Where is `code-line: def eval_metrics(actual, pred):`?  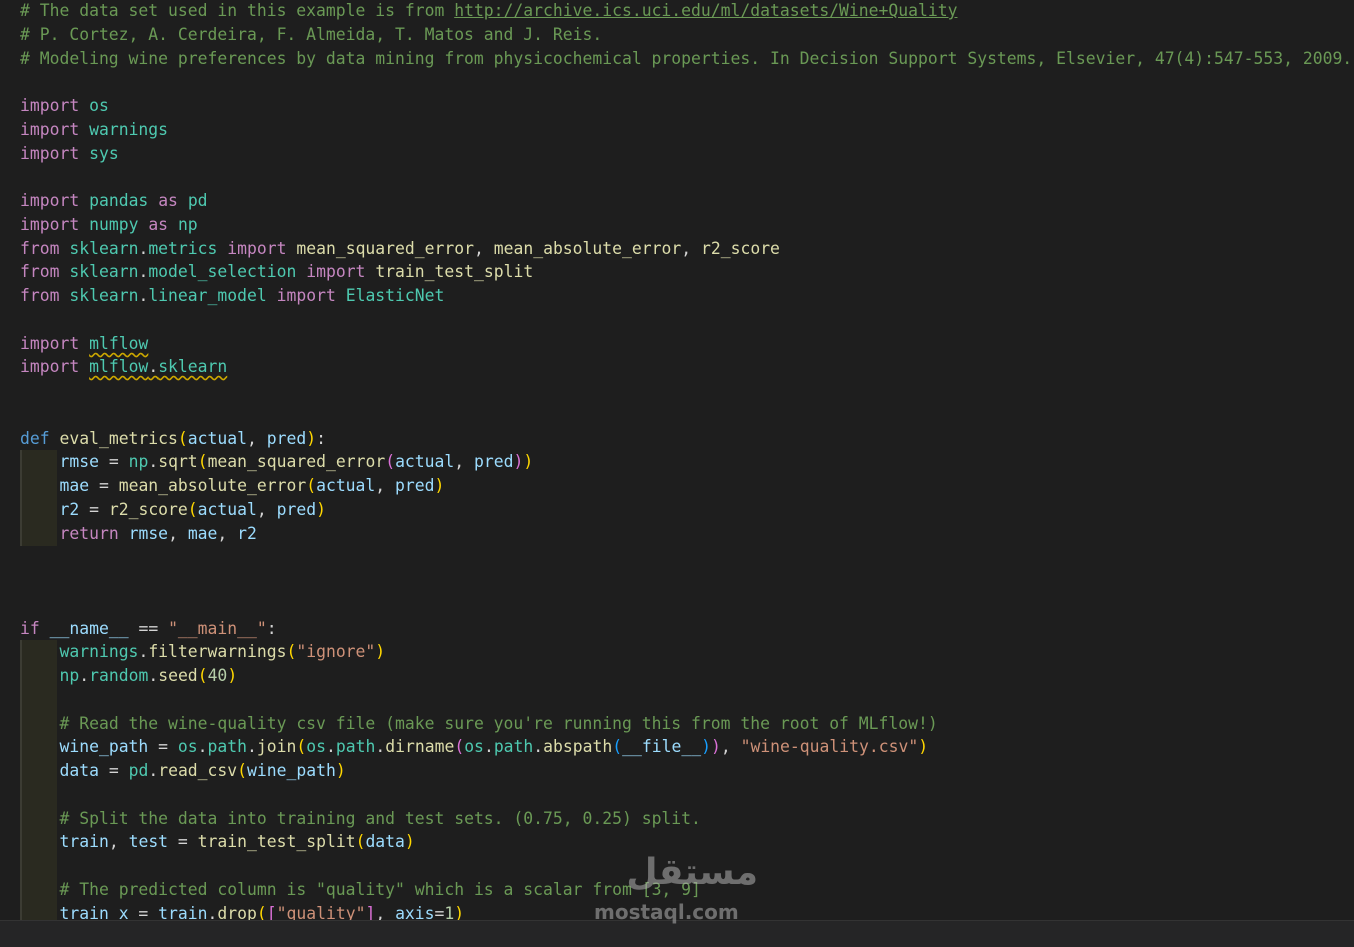
code-line: def eval_metrics(actual, pred): is located at coordinates (173, 439).